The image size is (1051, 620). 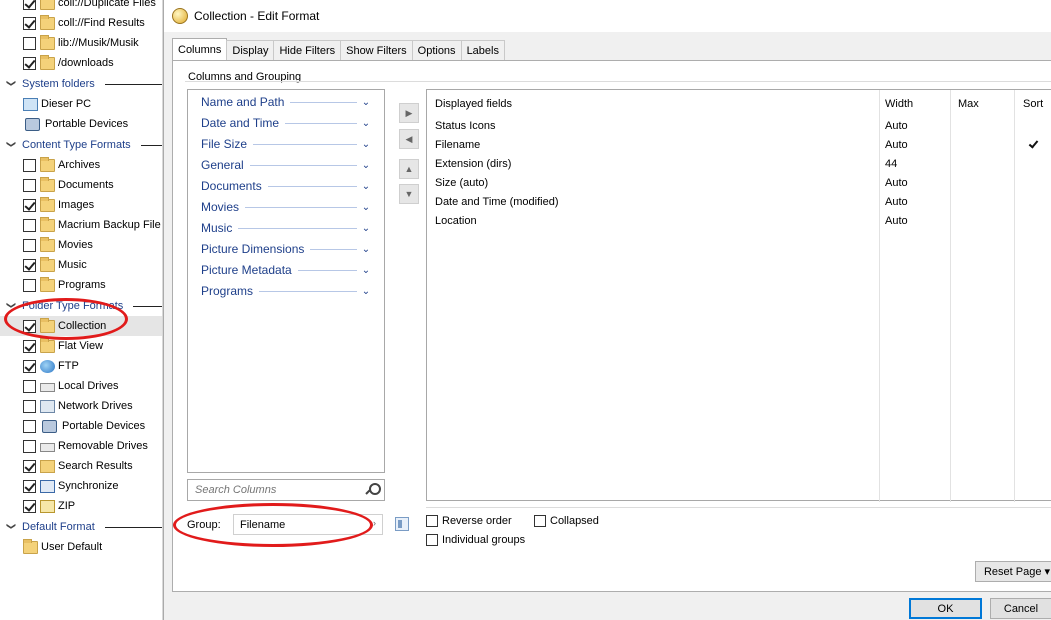 I want to click on tab-hide-filters: Hide Filters, so click(x=307, y=50).